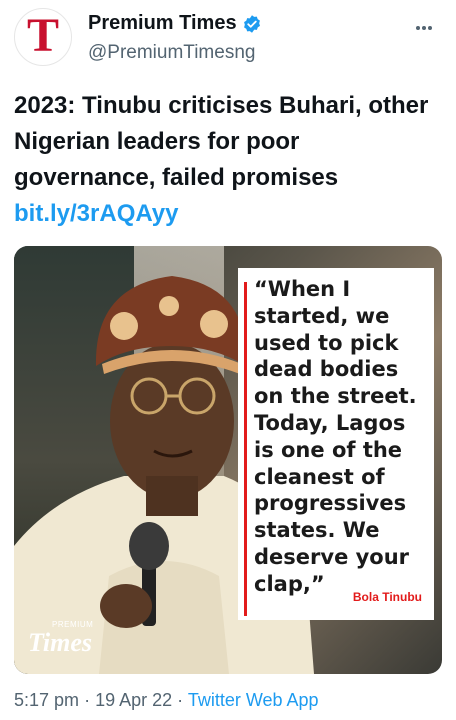  What do you see at coordinates (424, 28) in the screenshot?
I see `more-options-icon` at bounding box center [424, 28].